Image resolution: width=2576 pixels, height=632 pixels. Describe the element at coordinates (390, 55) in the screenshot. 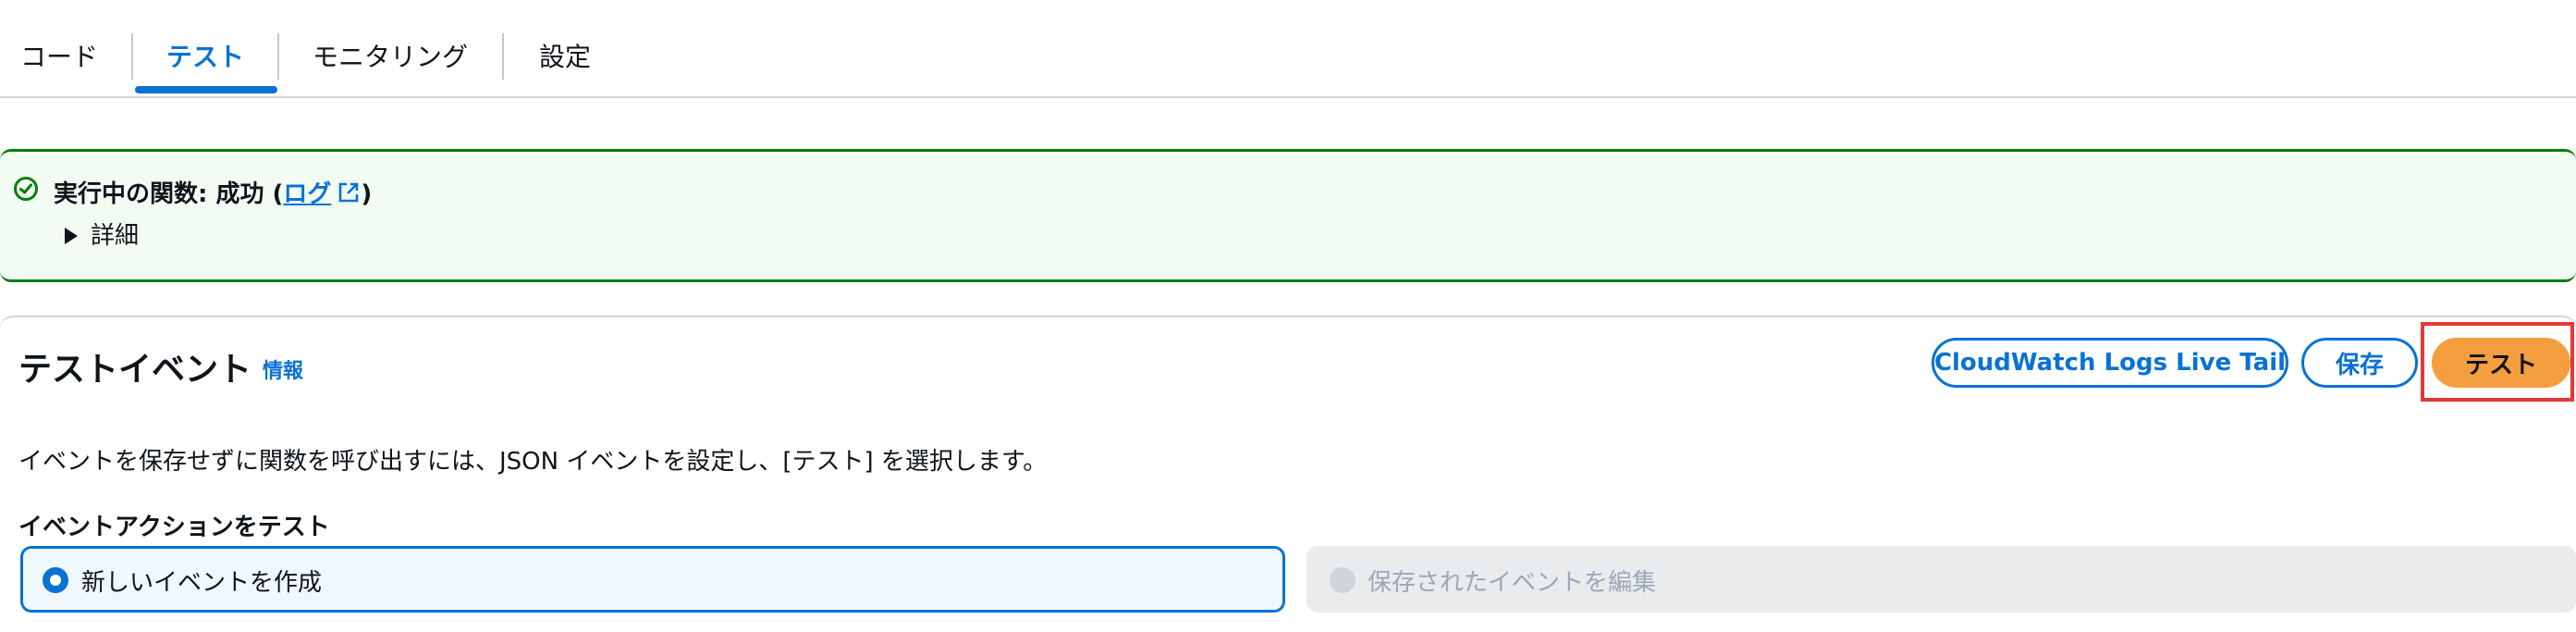

I see `tab-monitoring: モニタリング` at that location.